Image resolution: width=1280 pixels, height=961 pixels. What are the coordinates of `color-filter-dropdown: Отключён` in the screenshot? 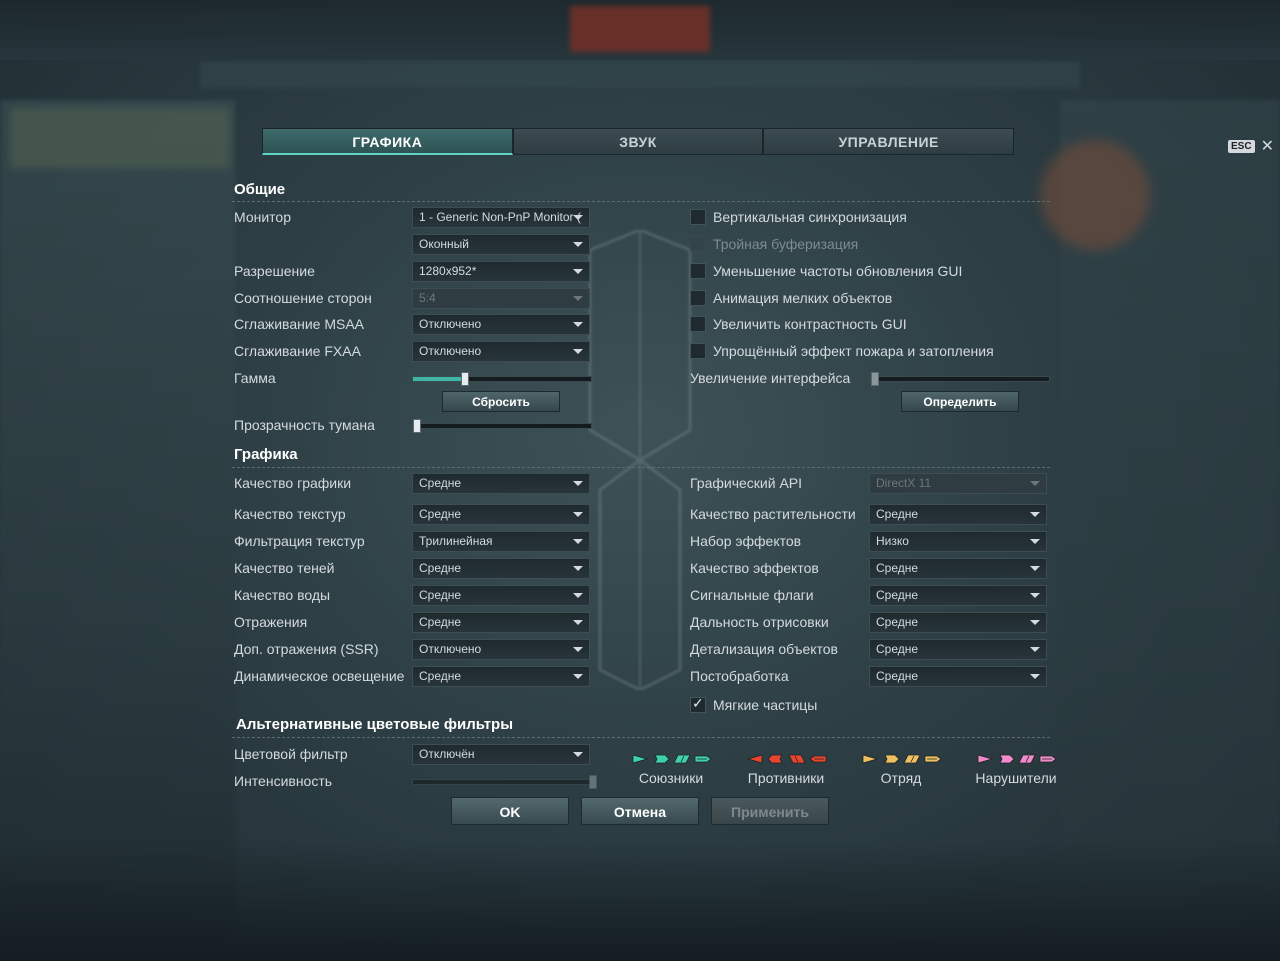 It's located at (501, 754).